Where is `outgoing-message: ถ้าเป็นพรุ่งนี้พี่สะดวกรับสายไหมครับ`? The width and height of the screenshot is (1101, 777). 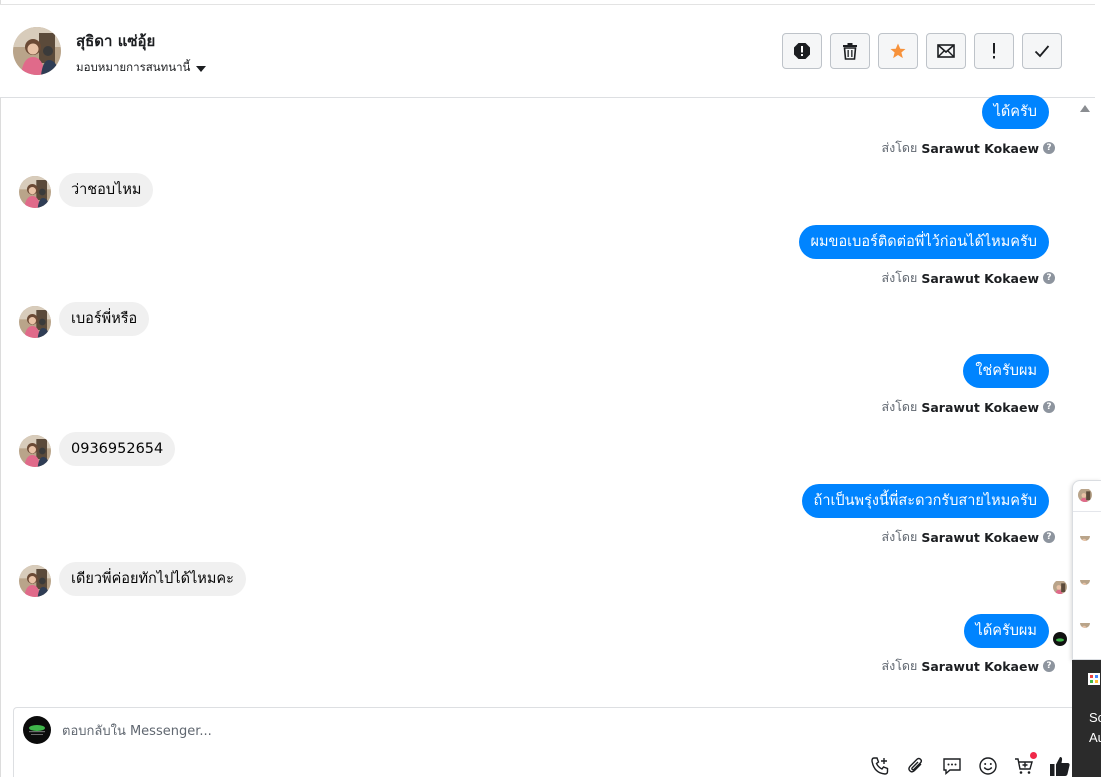
outgoing-message: ถ้าเป็นพรุ่งนี้พี่สะดวกรับสายไหมครับ is located at coordinates (925, 501).